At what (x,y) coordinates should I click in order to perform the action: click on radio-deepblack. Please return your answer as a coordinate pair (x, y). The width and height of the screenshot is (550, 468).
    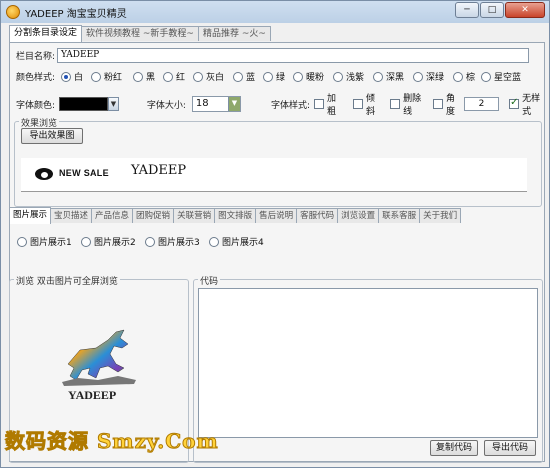
    Looking at the image, I should click on (378, 76).